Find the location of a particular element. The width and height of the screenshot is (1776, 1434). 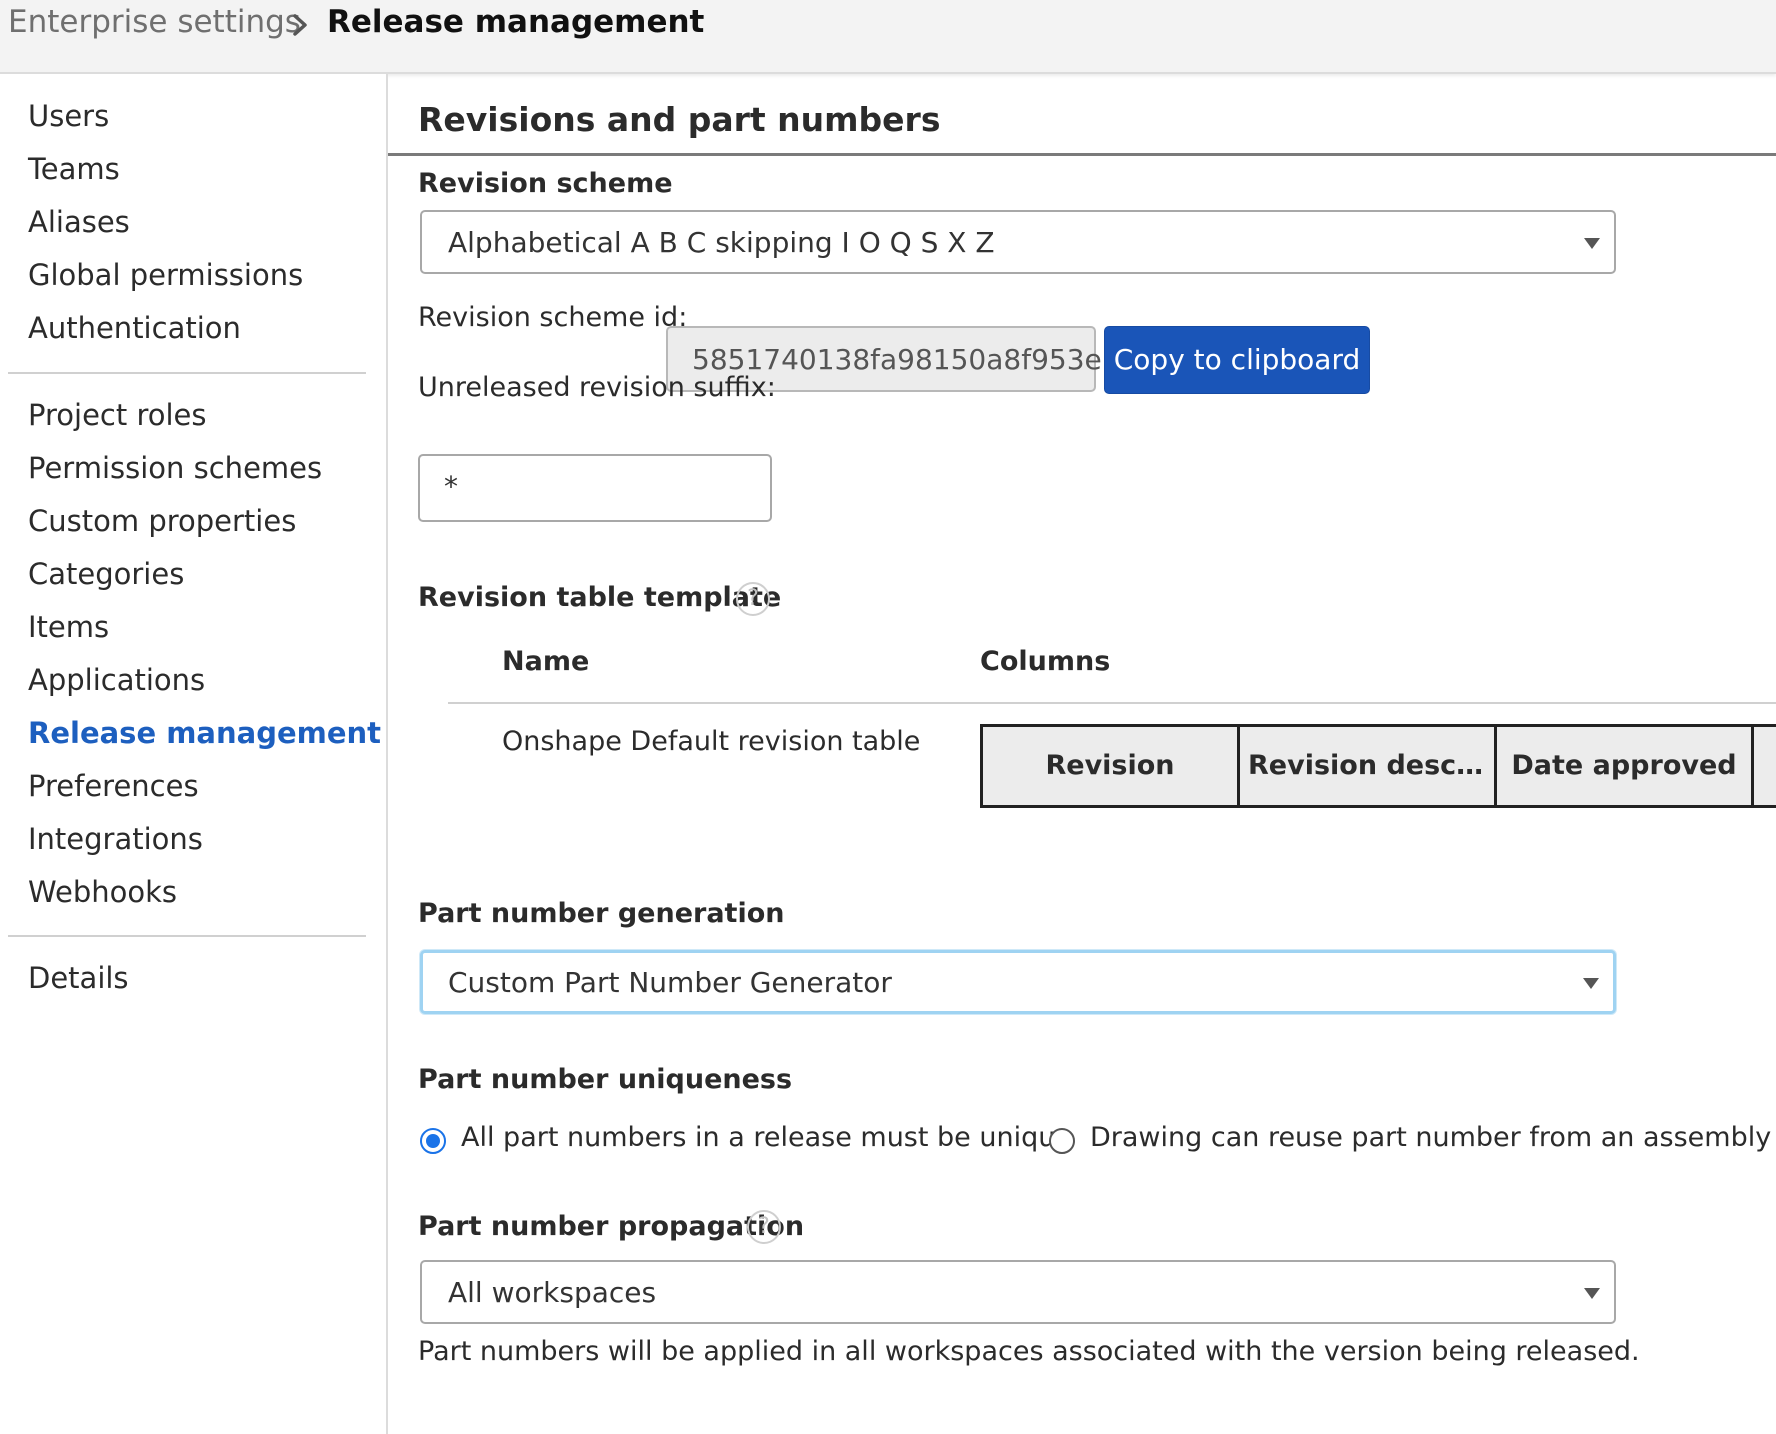

revision-scheme-select: Alphabetical A B C skipping I O Q S X Z is located at coordinates (1018, 242).